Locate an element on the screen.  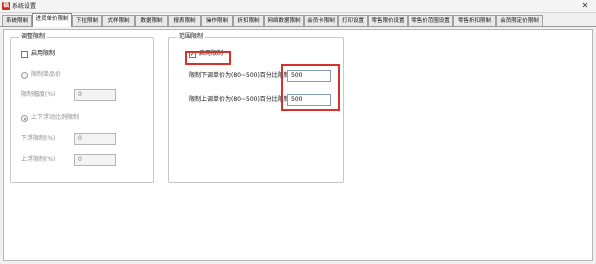
tab-dropdown-limits: 下拉限制 is located at coordinates (87, 20).